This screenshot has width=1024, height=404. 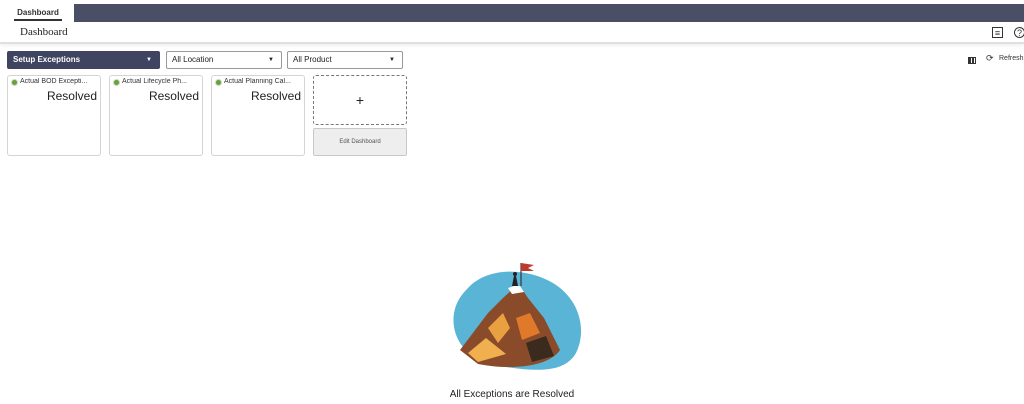 What do you see at coordinates (54, 115) in the screenshot?
I see `exception-card: Actual BOD Excepti... Resolved` at bounding box center [54, 115].